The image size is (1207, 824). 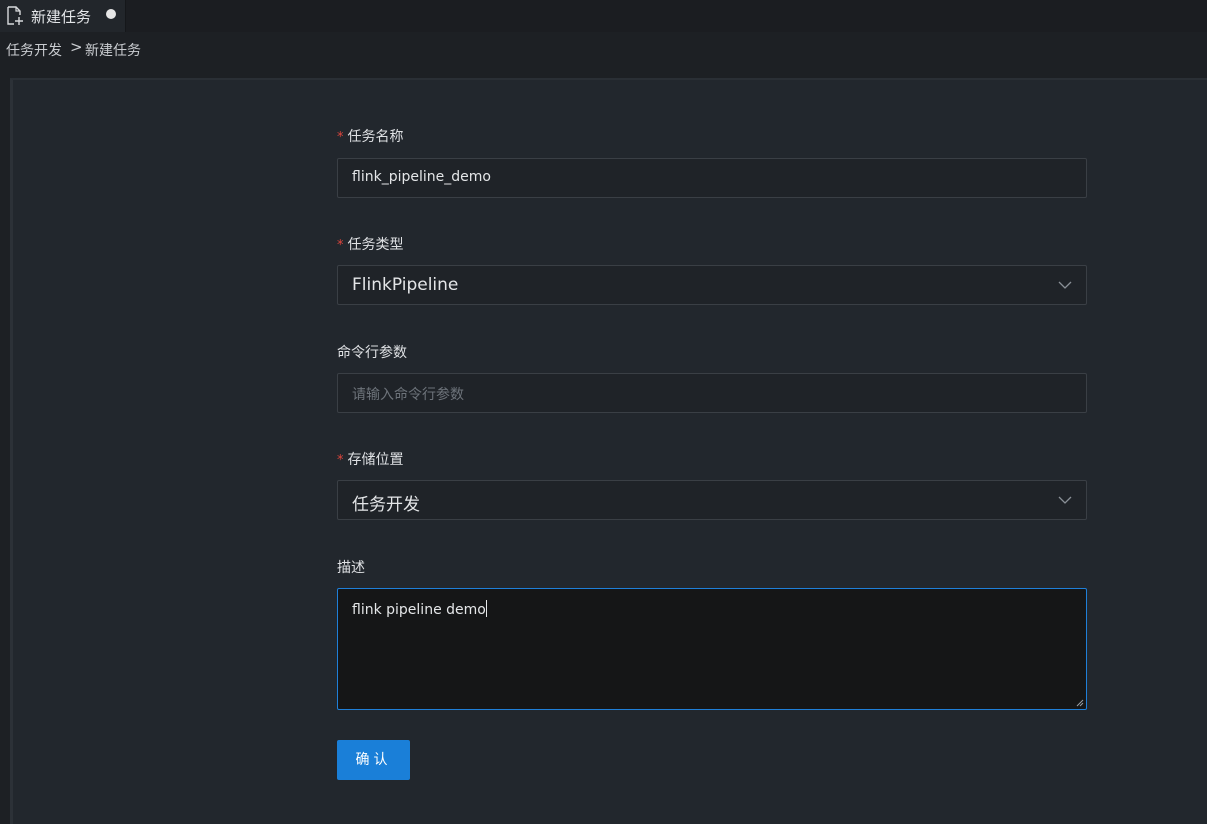 I want to click on description-value: flink pipeline demo, so click(x=419, y=609).